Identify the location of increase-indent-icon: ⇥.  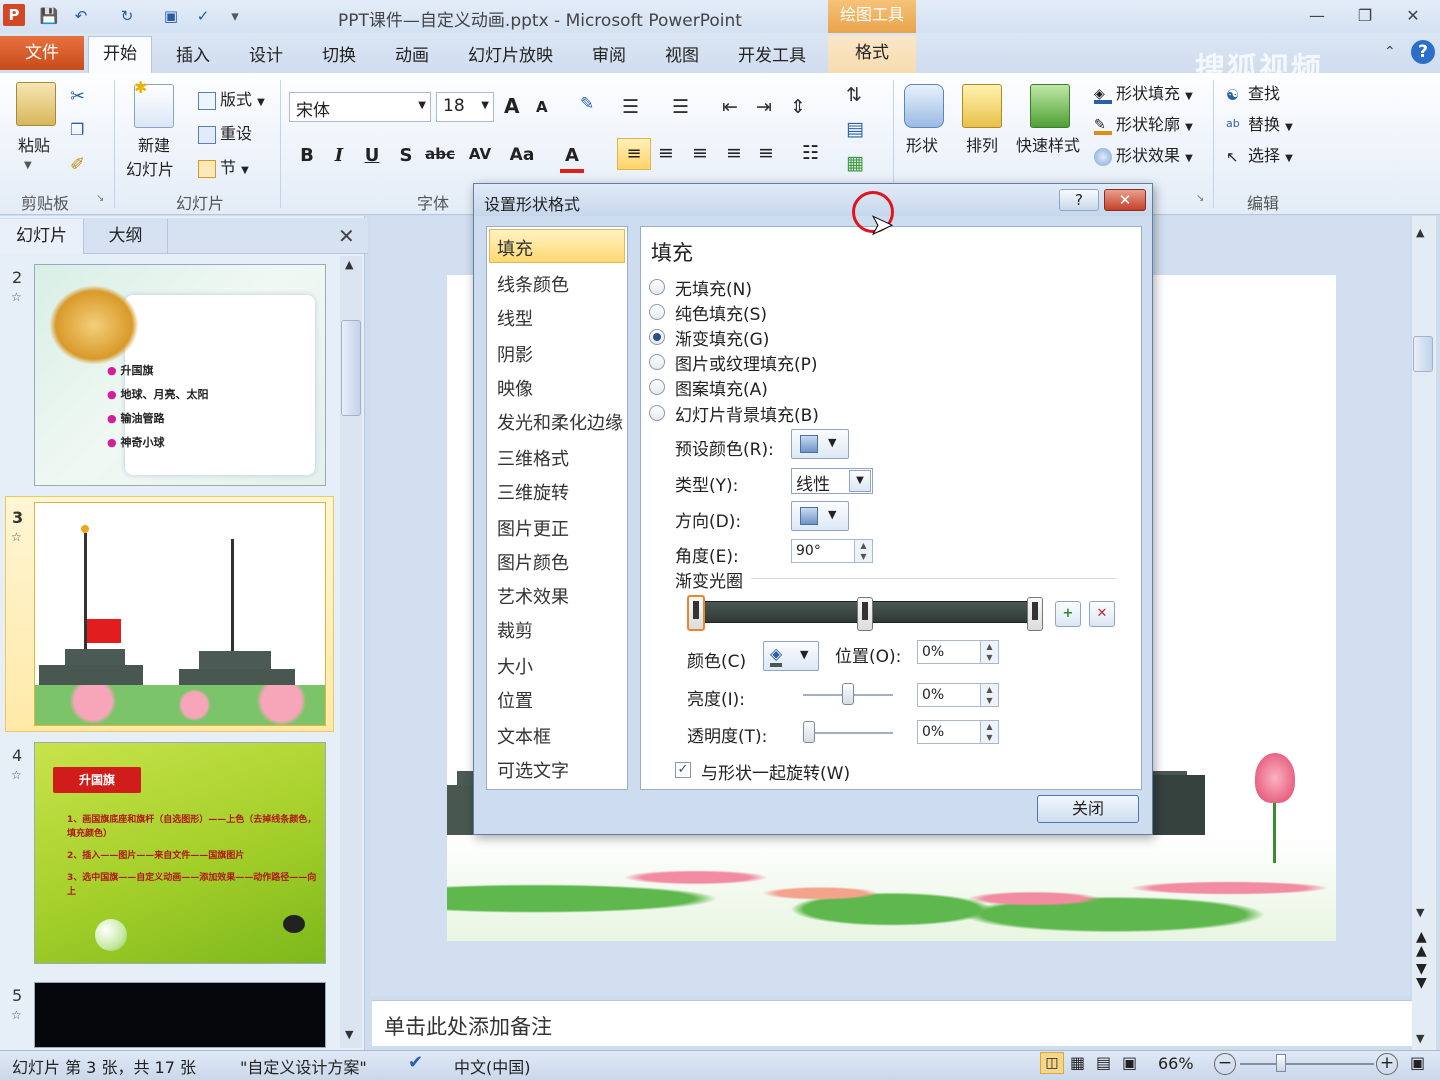
(764, 107).